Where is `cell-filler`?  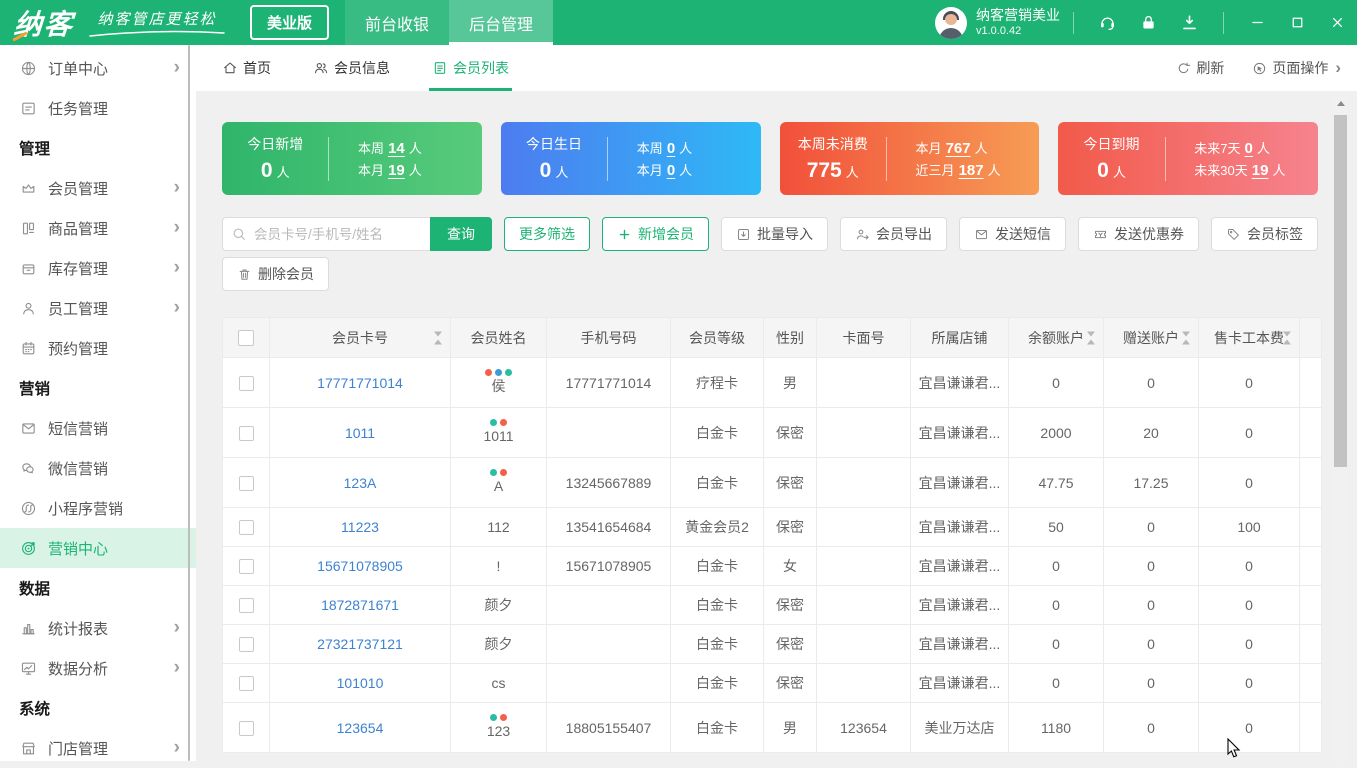 cell-filler is located at coordinates (1310, 605).